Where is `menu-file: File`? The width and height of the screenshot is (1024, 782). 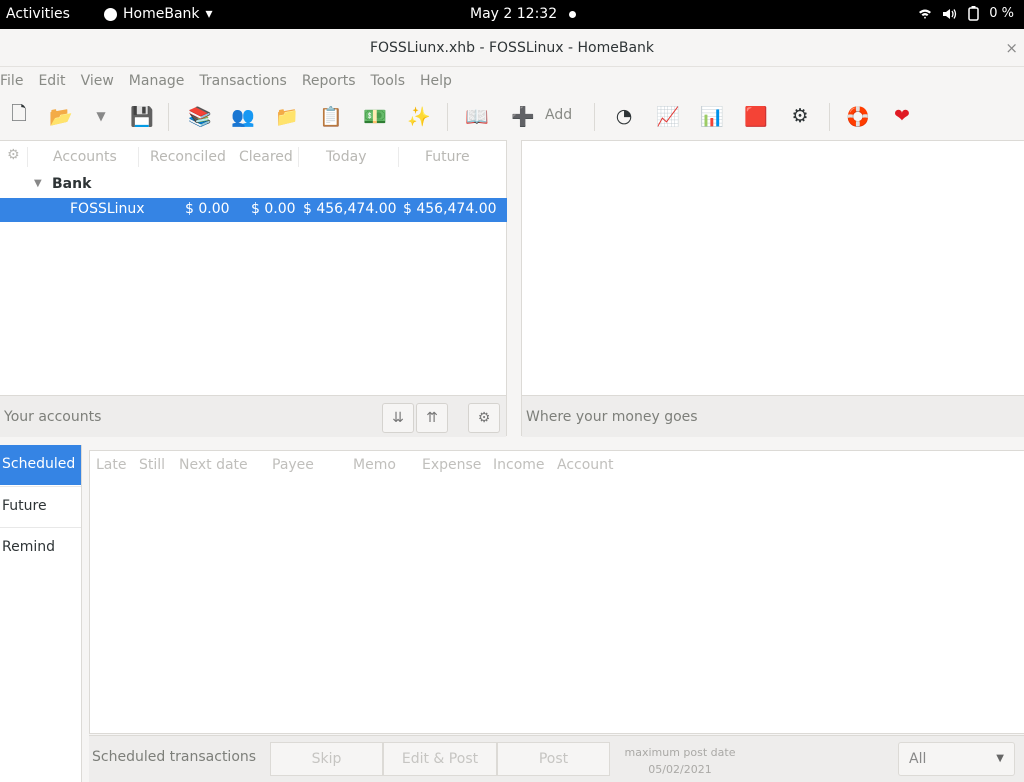 menu-file: File is located at coordinates (11, 81).